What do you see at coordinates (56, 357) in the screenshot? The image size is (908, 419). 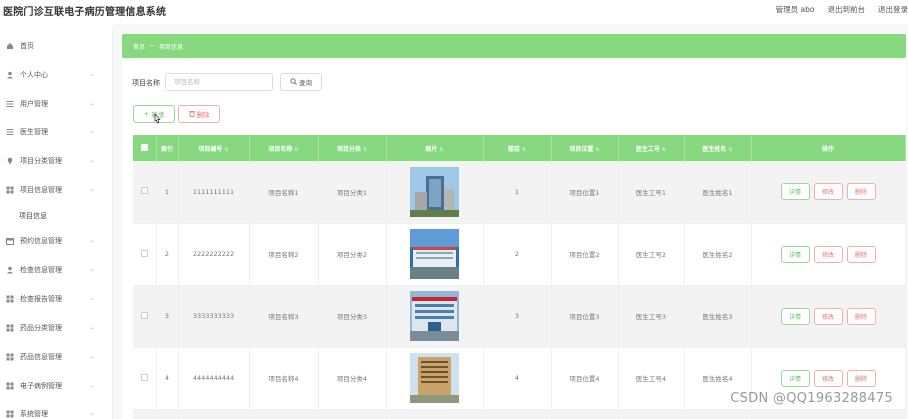 I see `sidebar-item-drug-info: 药品信息管理 ⌄` at bounding box center [56, 357].